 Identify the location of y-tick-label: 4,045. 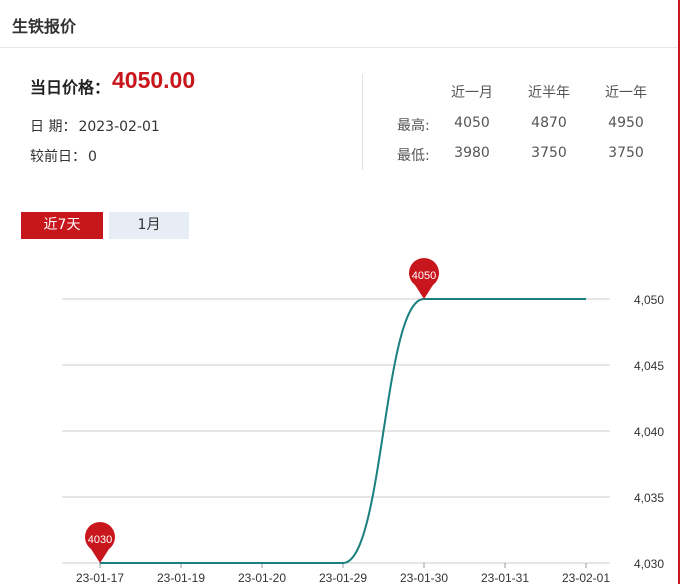
(649, 366).